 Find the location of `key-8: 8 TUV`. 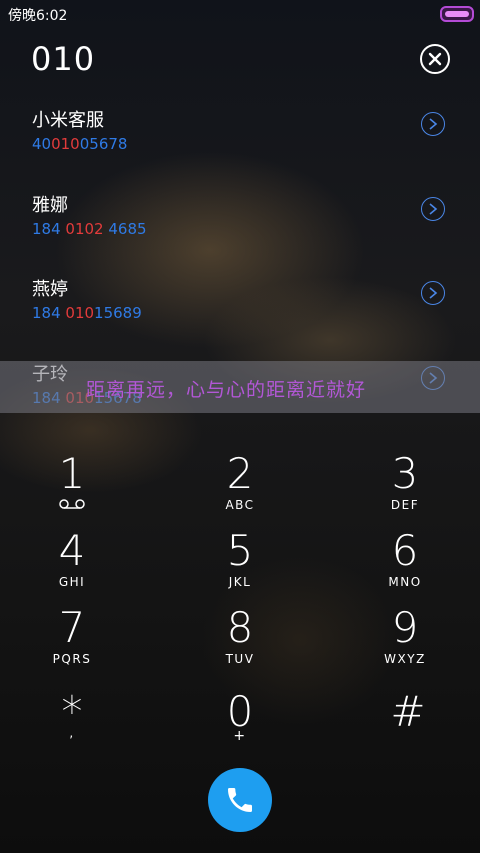

key-8: 8 TUV is located at coordinates (240, 641).